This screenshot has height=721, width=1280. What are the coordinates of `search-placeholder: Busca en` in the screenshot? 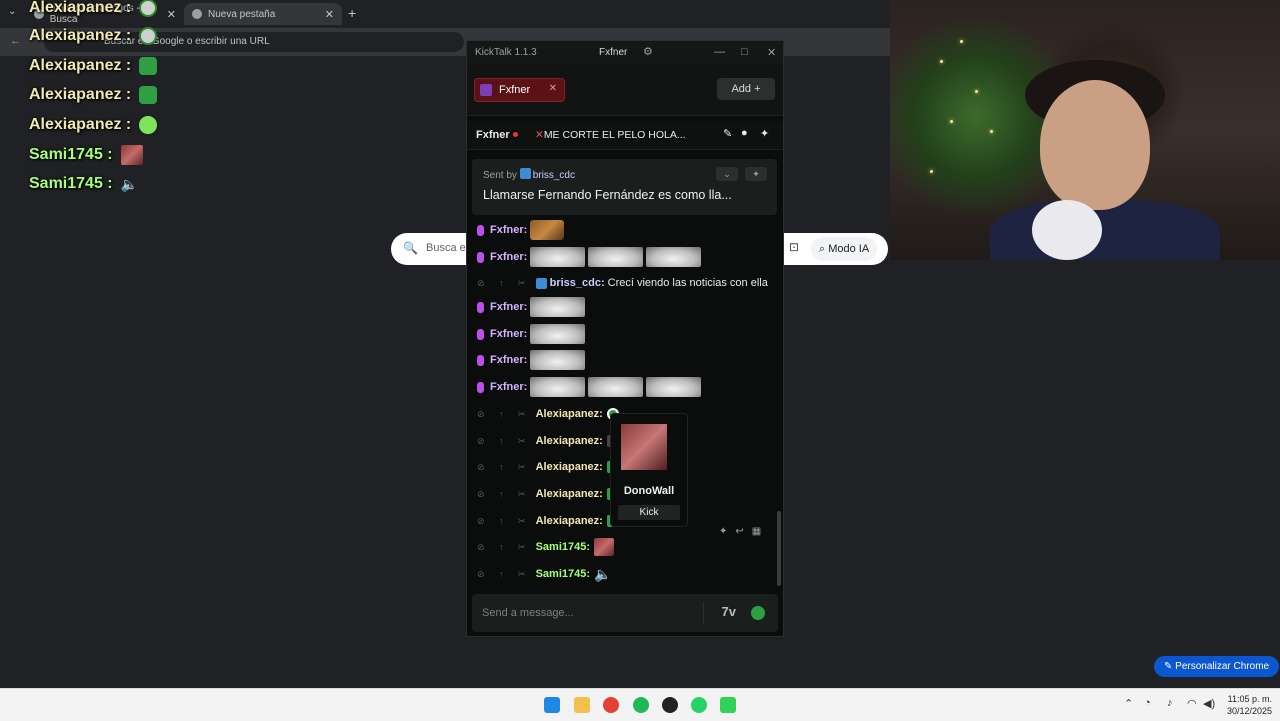 It's located at (449, 248).